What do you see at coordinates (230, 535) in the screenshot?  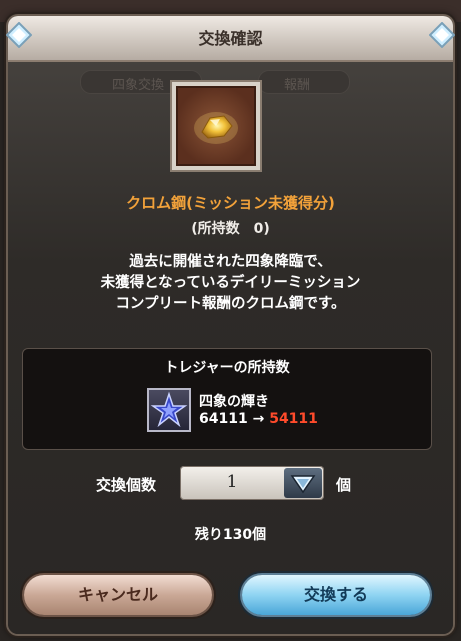 I see `remaining-count: 残り130個` at bounding box center [230, 535].